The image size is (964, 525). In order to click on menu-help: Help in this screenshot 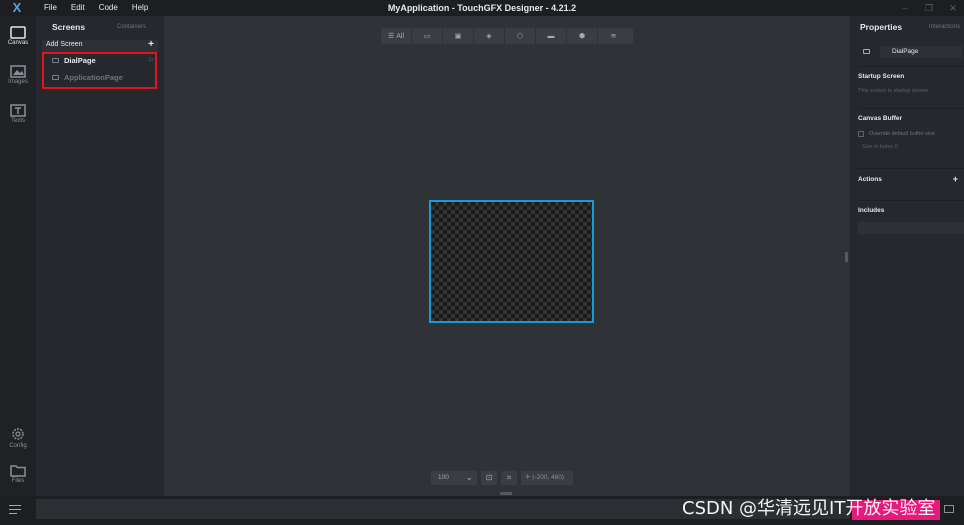, I will do `click(143, 8)`.